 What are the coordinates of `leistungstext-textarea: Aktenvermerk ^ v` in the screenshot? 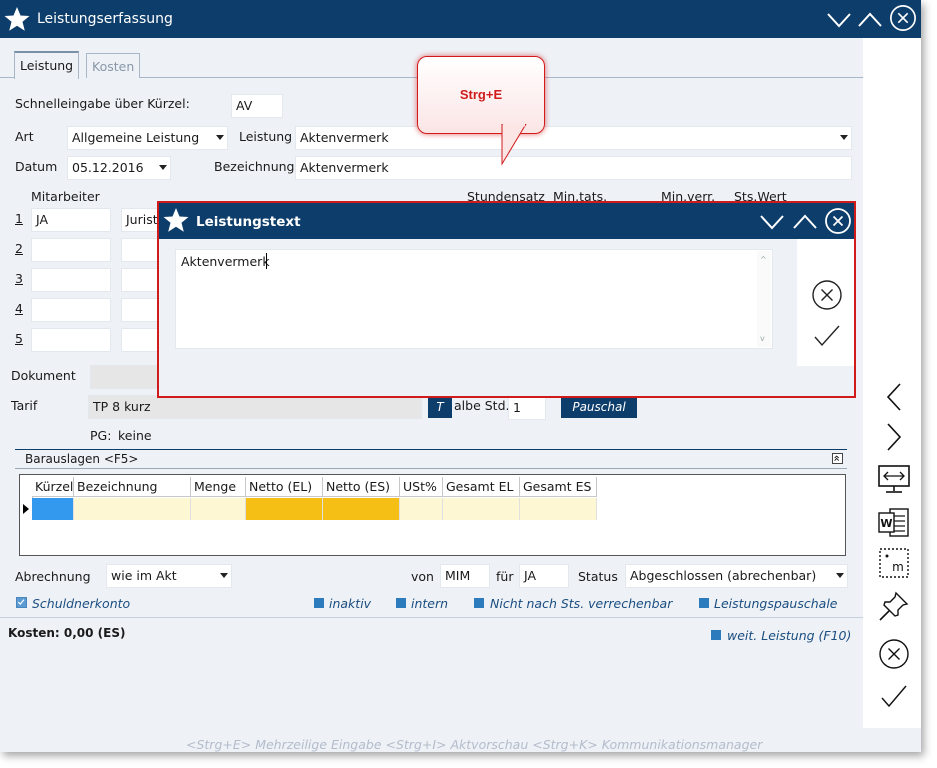 It's located at (474, 299).